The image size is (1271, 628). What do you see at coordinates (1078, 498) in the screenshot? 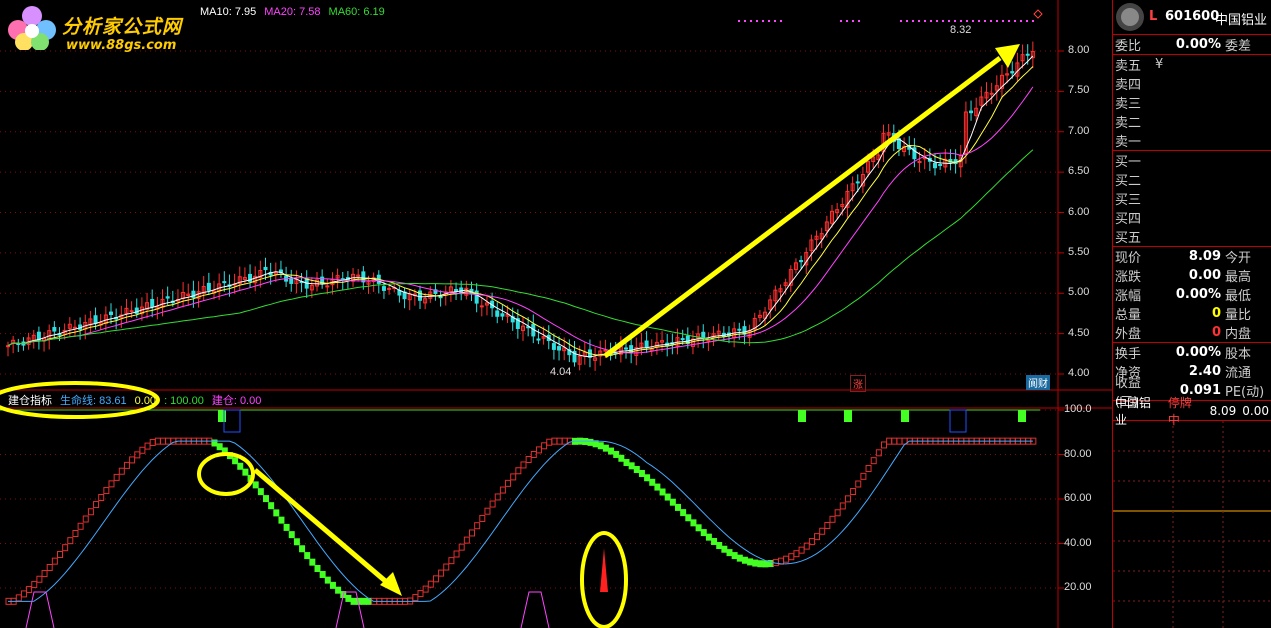
I see `indicator-axis-tick: 60.00` at bounding box center [1078, 498].